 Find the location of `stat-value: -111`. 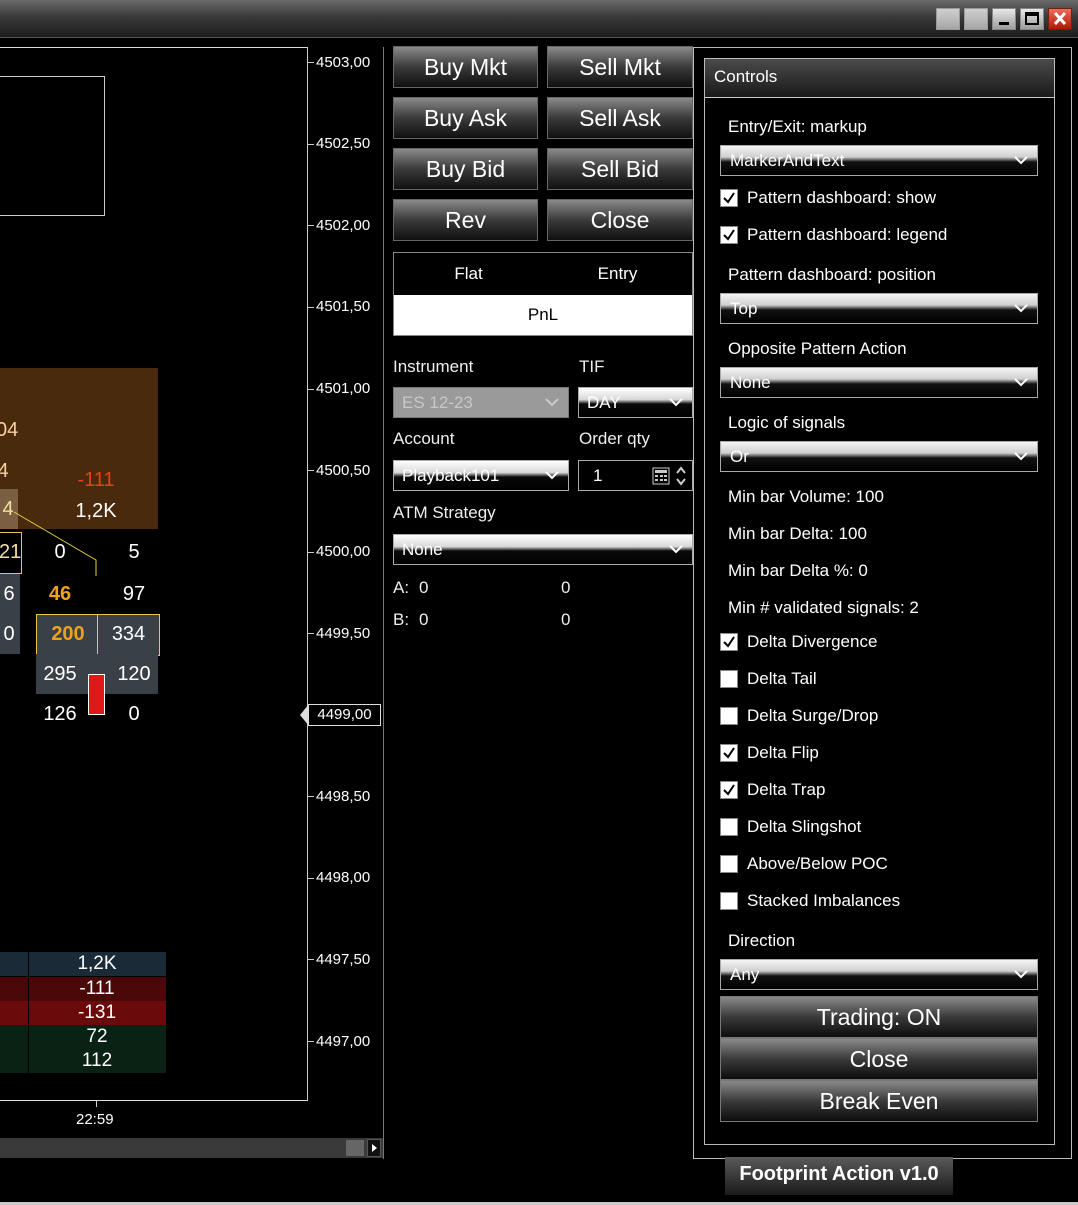

stat-value: -111 is located at coordinates (97, 988).